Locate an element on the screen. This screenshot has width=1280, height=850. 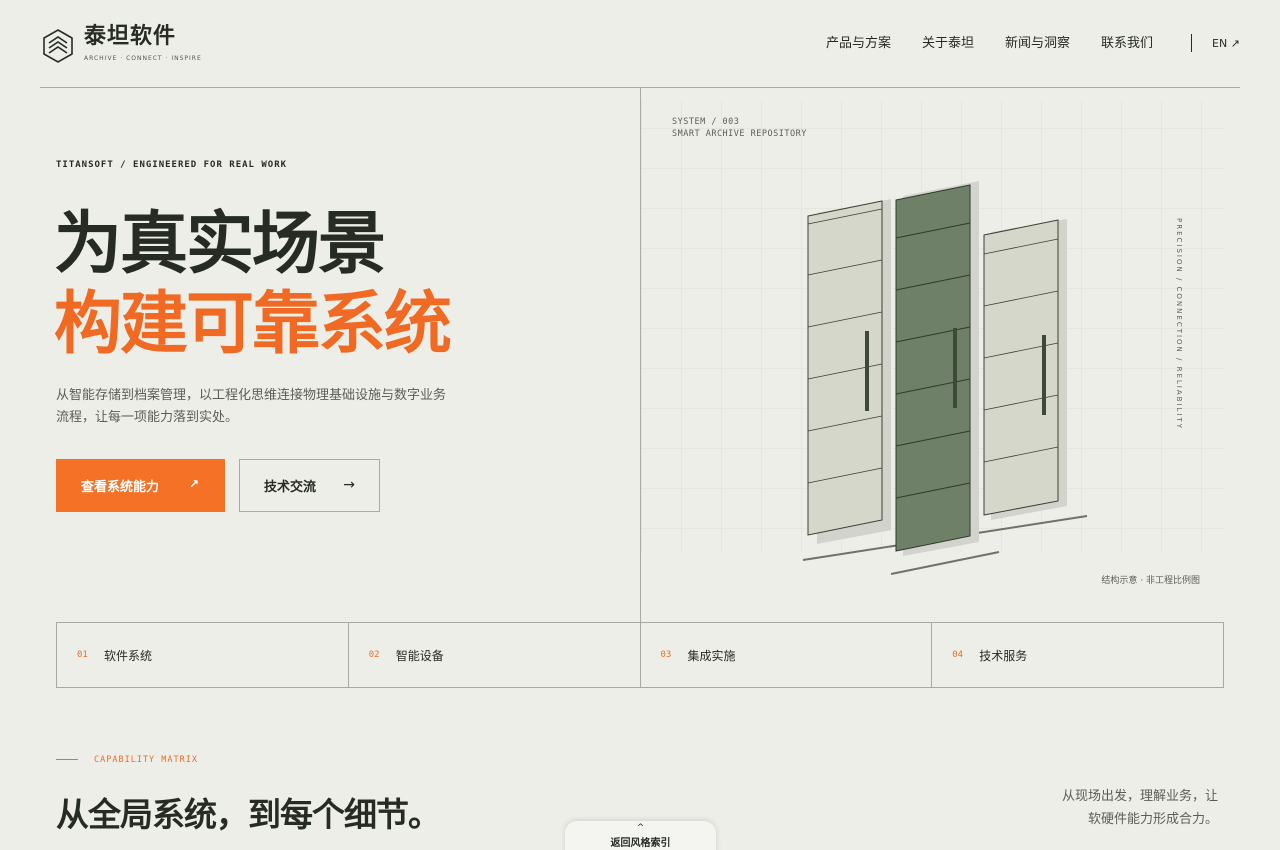
floor-line is located at coordinates (945, 563).